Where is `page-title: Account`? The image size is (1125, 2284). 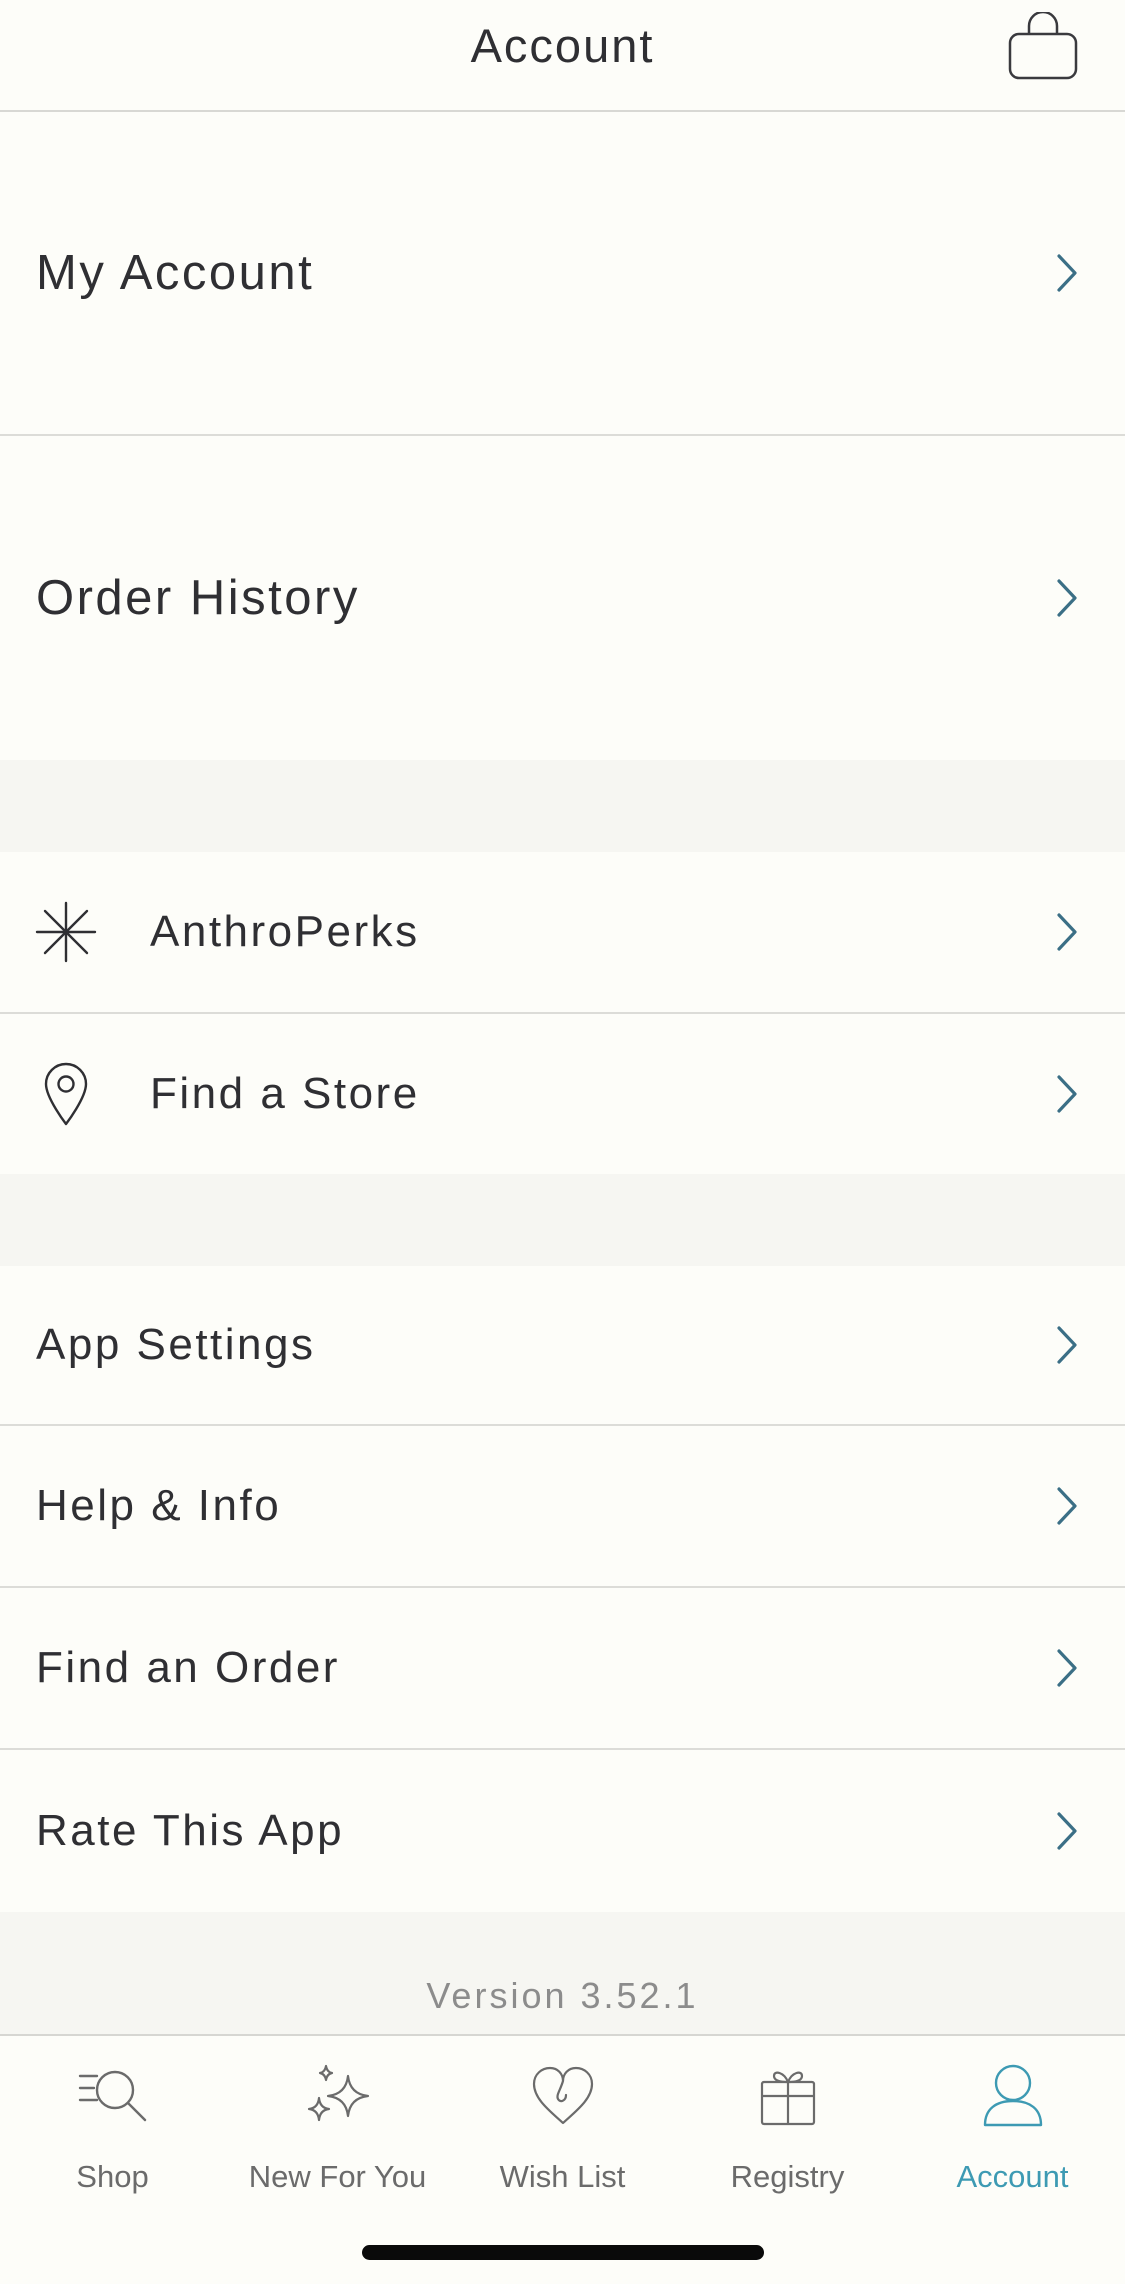
page-title: Account is located at coordinates (562, 45).